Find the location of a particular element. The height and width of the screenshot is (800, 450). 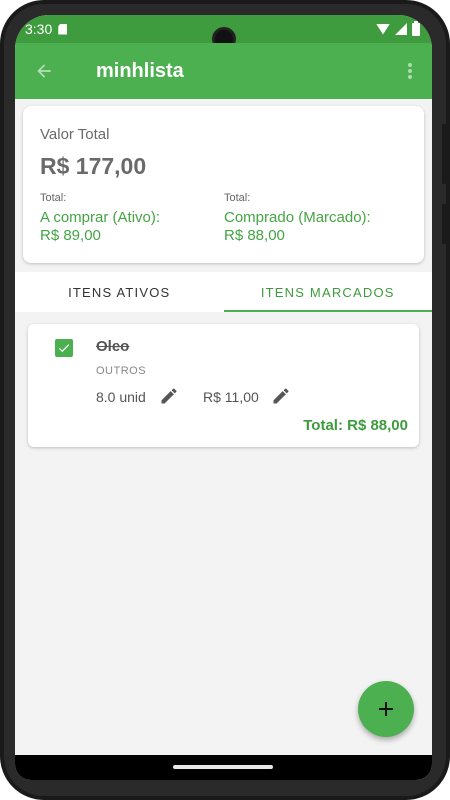

status-icons is located at coordinates (398, 28).